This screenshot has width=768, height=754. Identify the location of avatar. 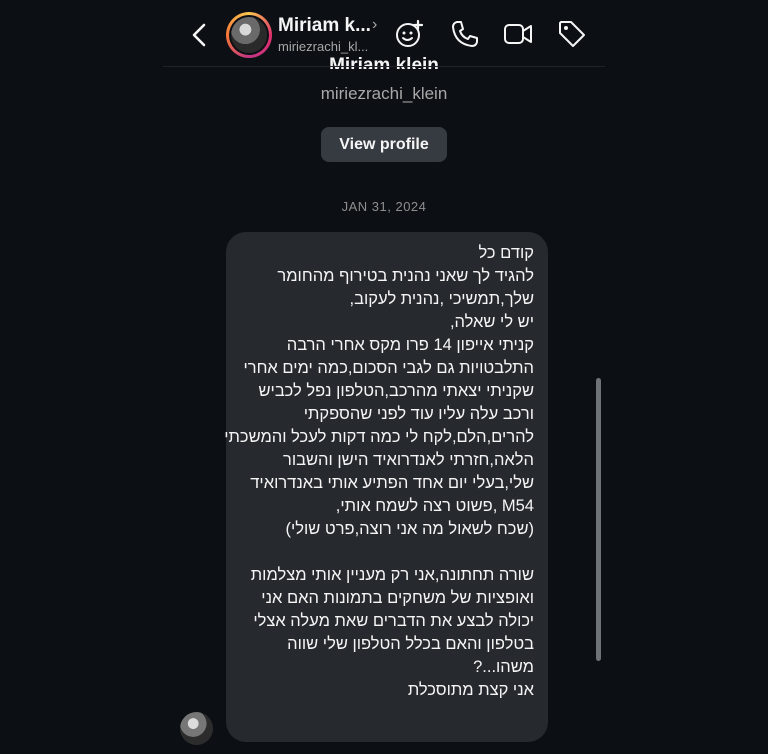
(249, 35).